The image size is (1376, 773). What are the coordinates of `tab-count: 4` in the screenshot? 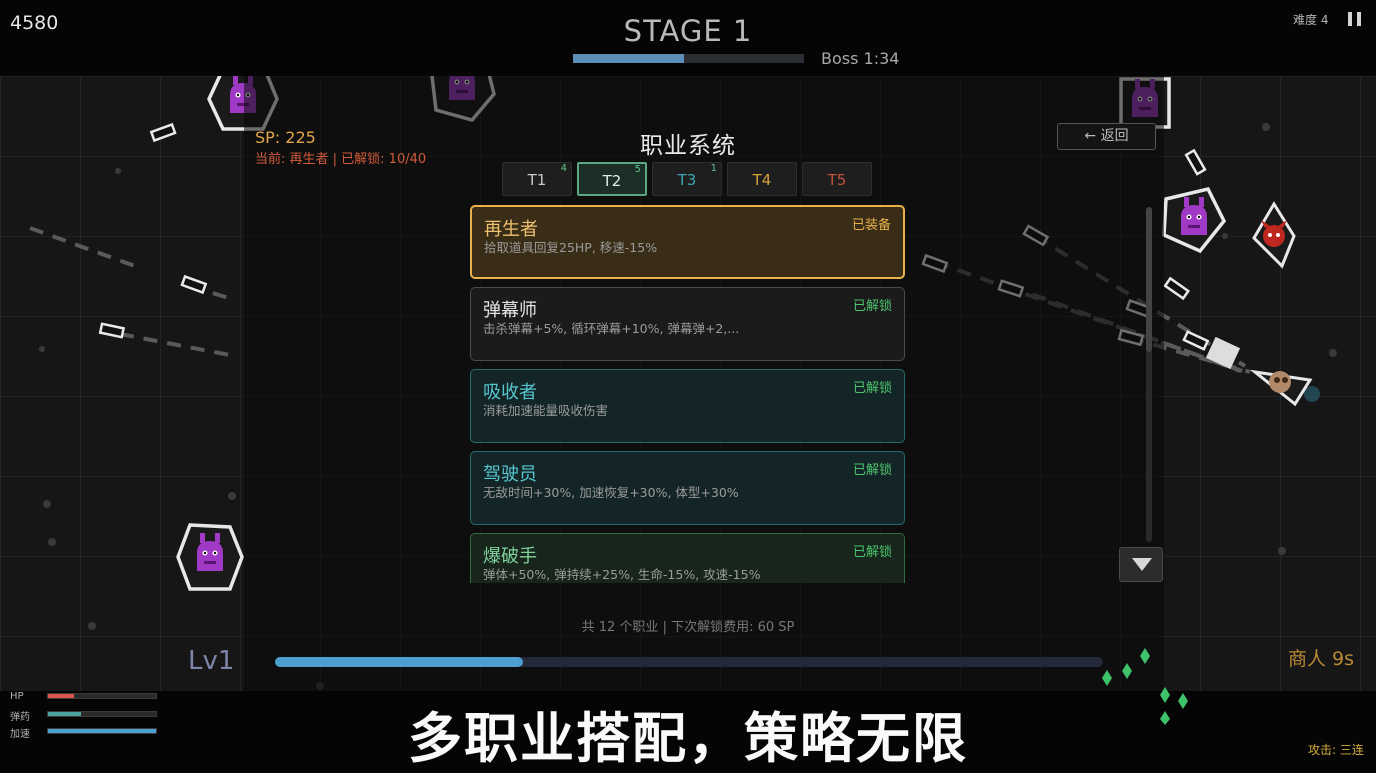 It's located at (563, 168).